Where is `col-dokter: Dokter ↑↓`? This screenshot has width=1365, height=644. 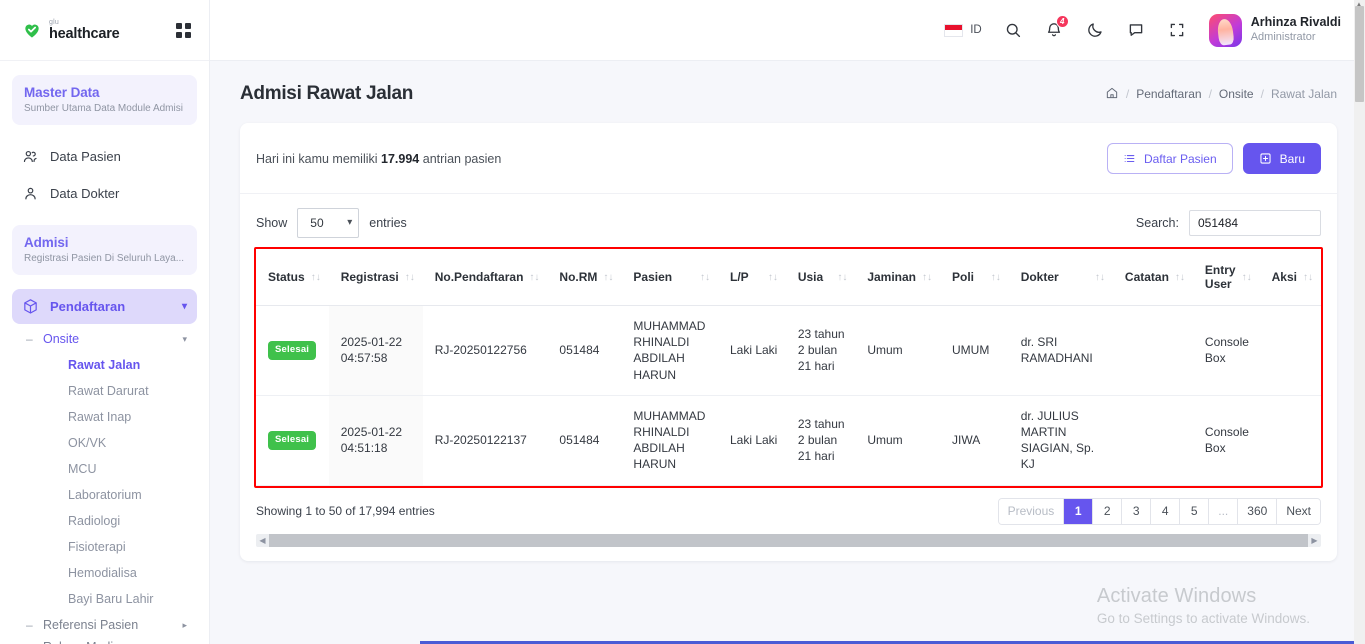 col-dokter: Dokter ↑↓ is located at coordinates (1060, 277).